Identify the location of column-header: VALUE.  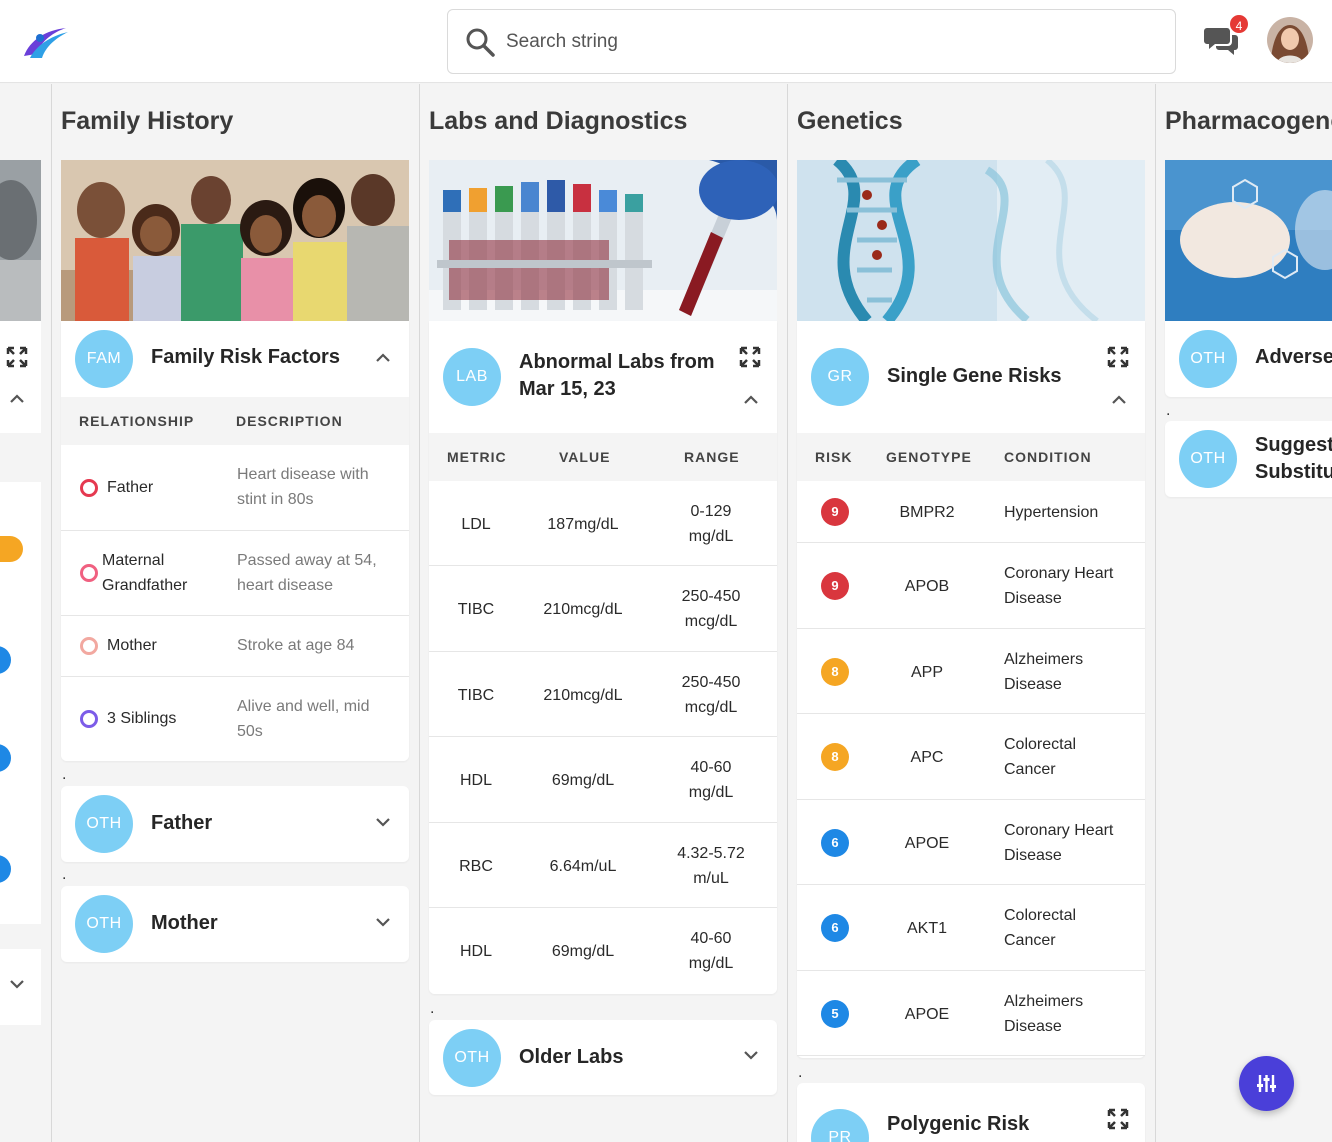
(585, 457).